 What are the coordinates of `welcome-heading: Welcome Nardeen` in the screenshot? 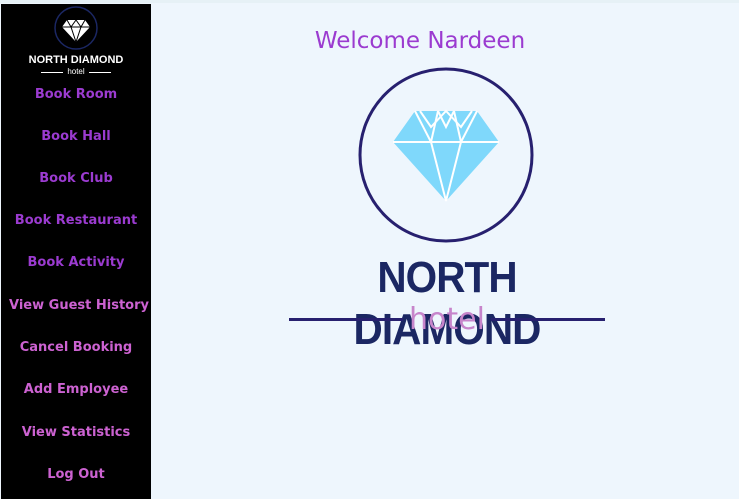 It's located at (420, 41).